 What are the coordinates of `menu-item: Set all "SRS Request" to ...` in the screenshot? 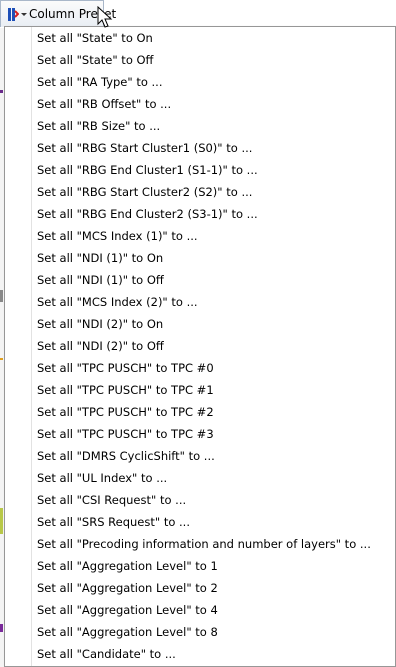 It's located at (200, 522).